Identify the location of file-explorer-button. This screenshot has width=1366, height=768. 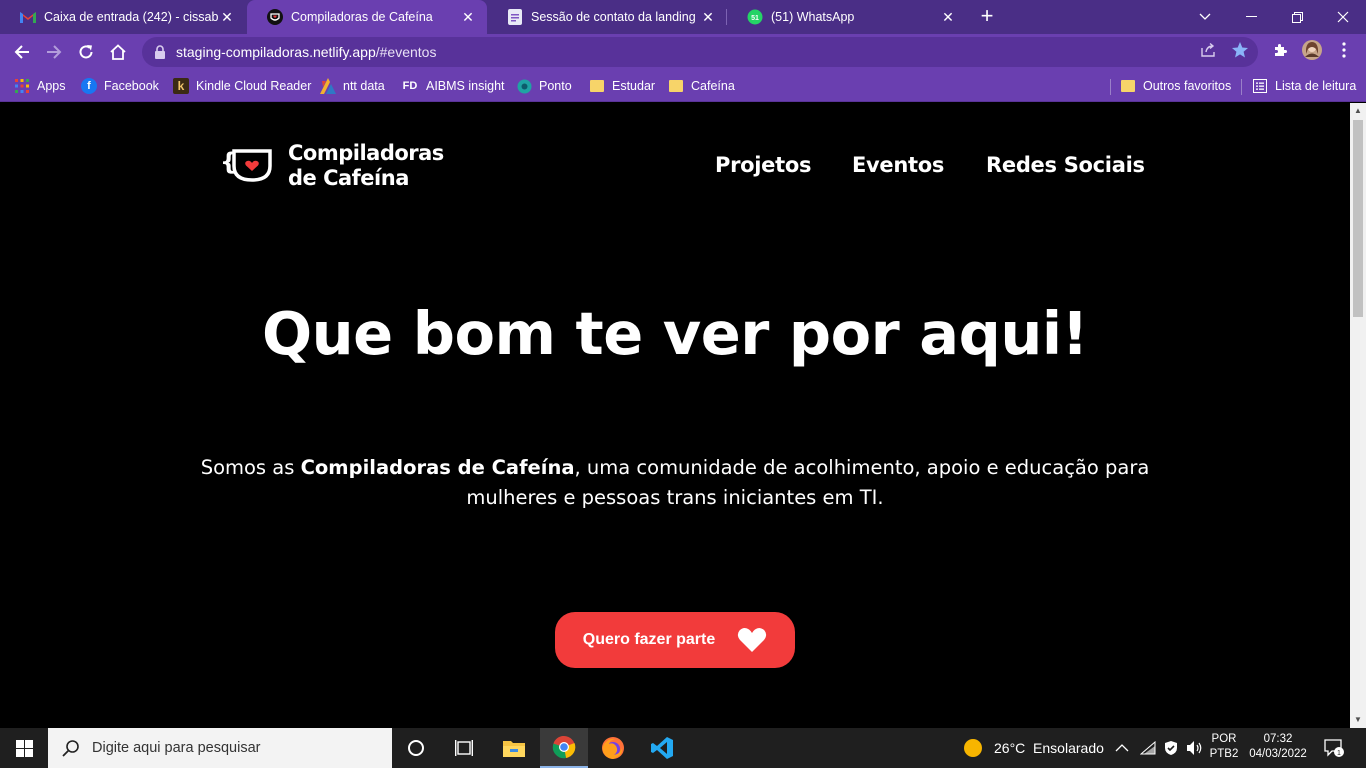
(514, 748).